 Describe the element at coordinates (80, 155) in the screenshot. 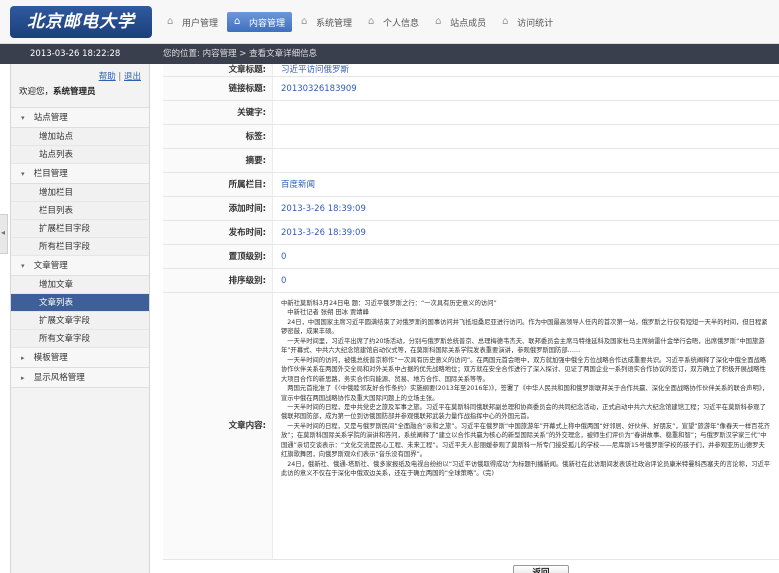

I see `sidebar-item-site-list: 站点列表` at that location.